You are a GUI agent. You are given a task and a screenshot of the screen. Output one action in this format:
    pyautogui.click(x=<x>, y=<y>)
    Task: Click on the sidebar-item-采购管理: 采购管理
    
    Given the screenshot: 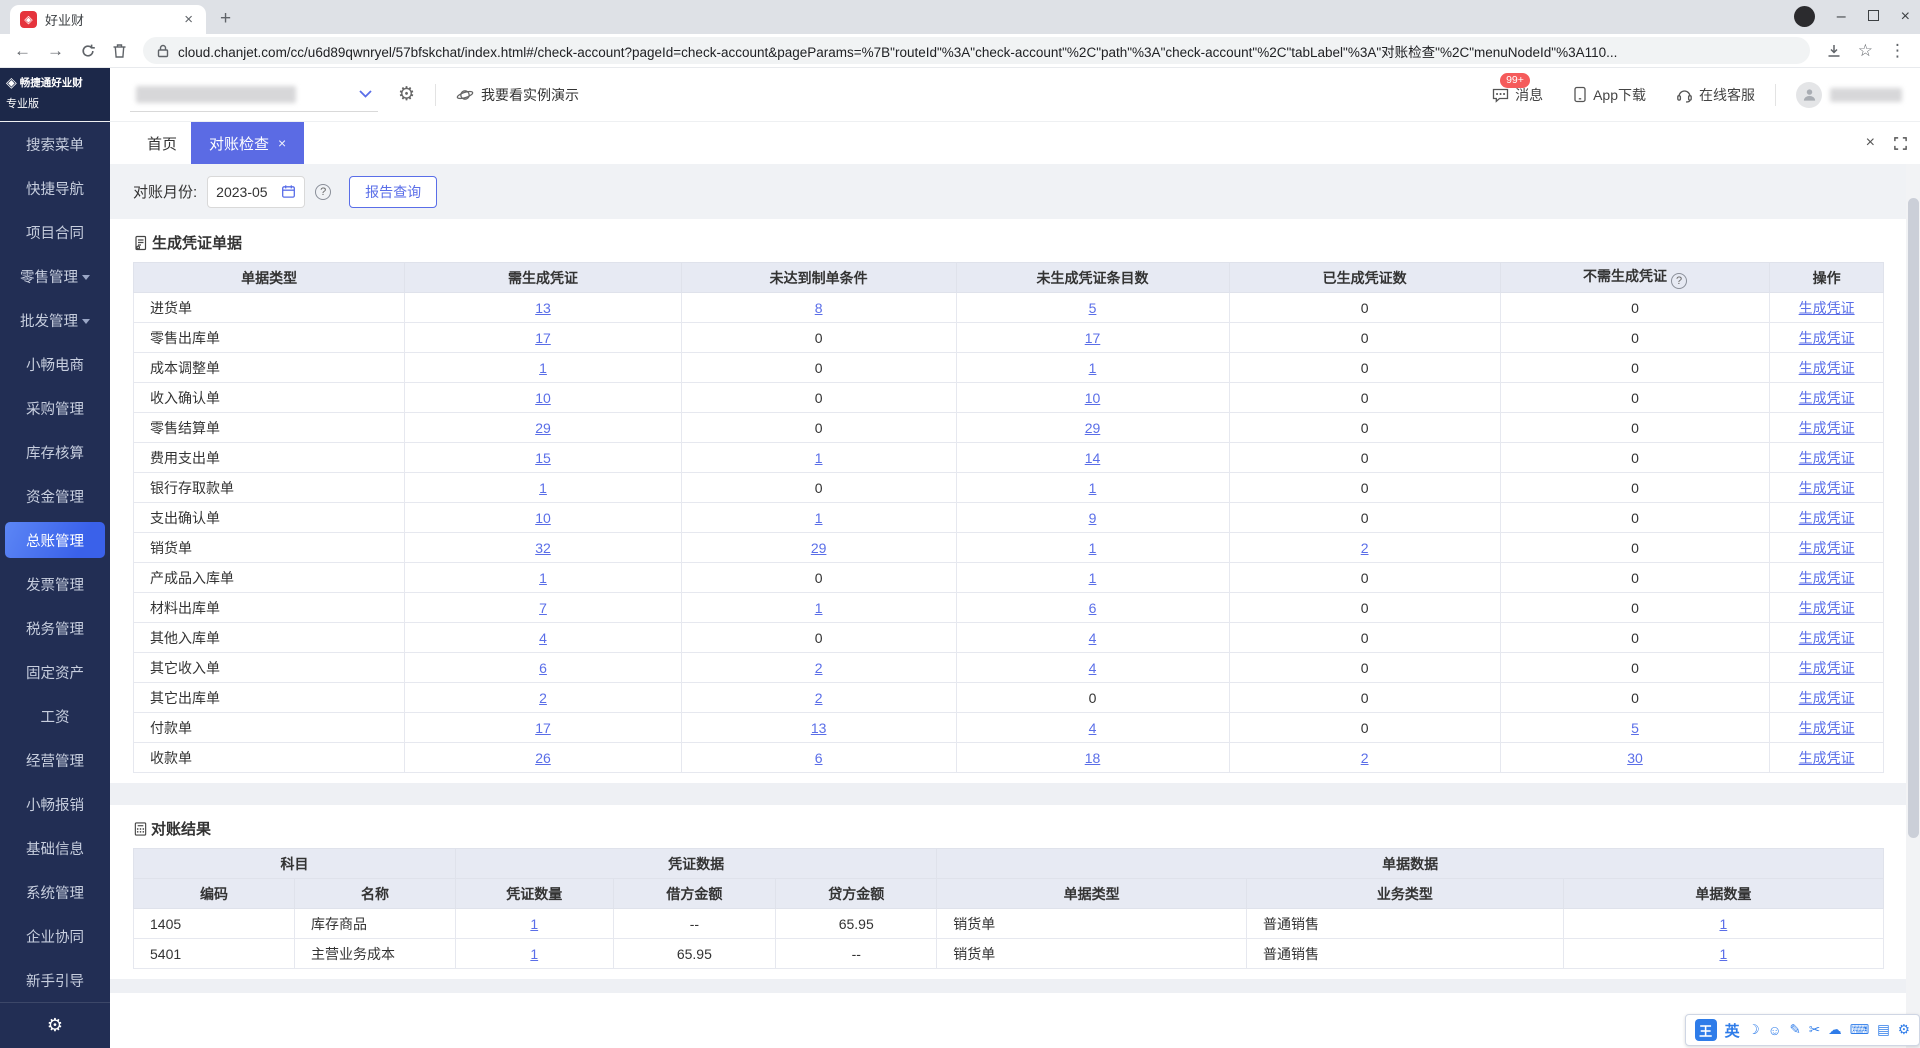 What is the action you would take?
    pyautogui.click(x=55, y=408)
    